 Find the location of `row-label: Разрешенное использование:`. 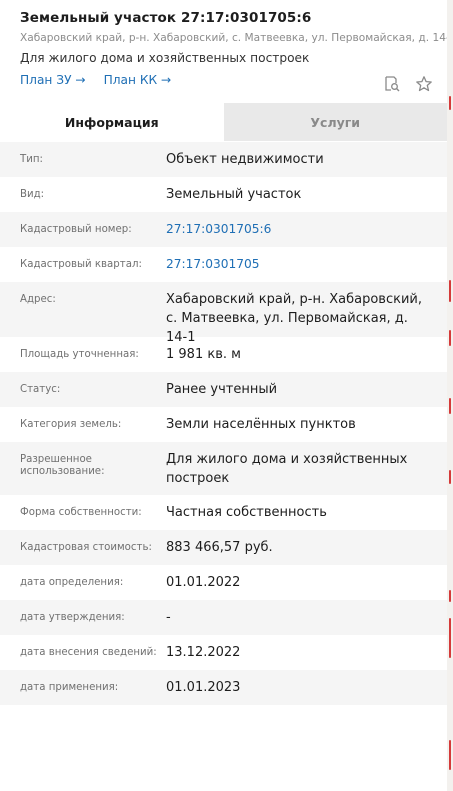

row-label: Разрешенное использование: is located at coordinates (62, 465).